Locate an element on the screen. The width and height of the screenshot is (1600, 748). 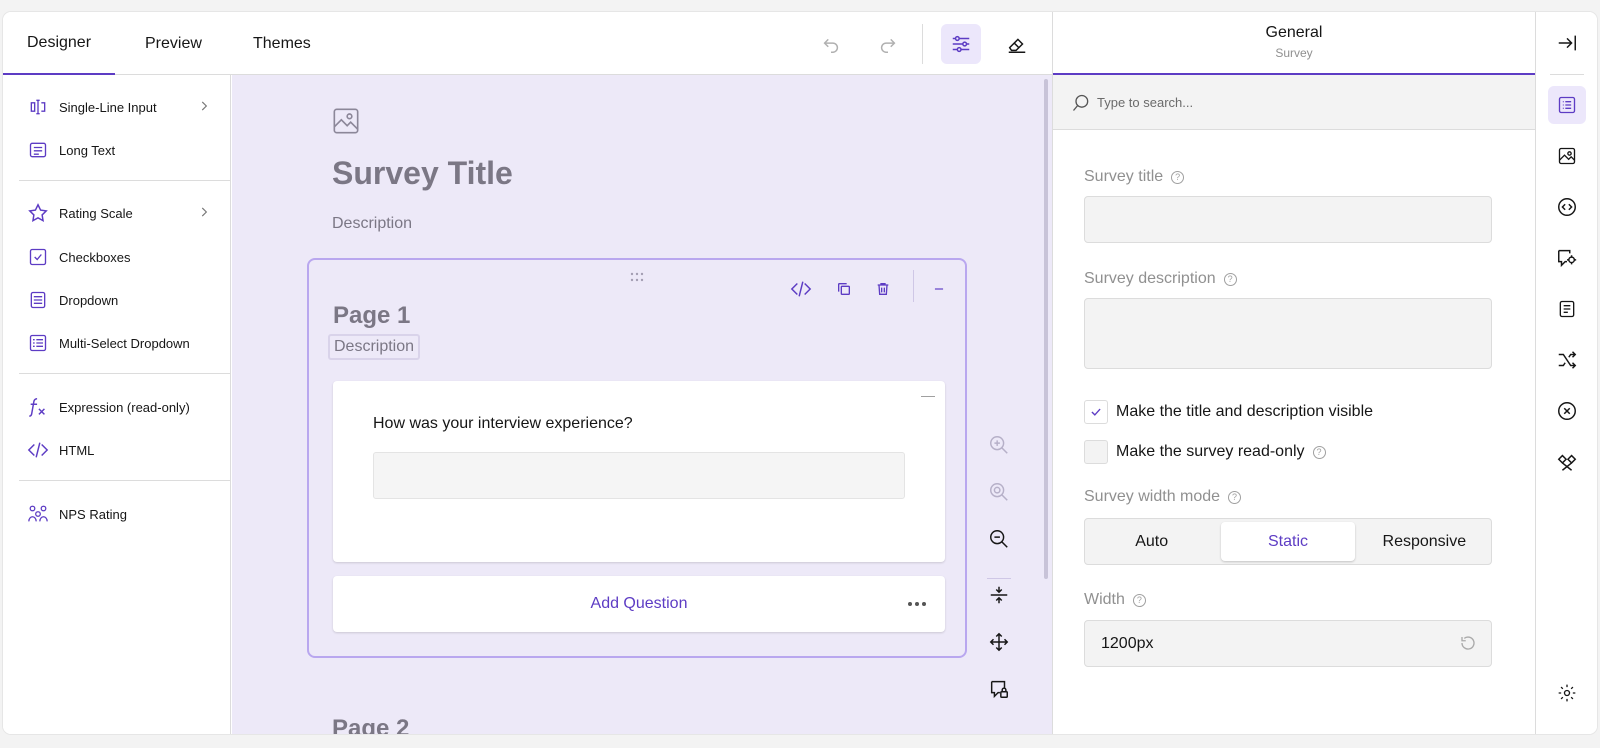
star-icon is located at coordinates (38, 212).